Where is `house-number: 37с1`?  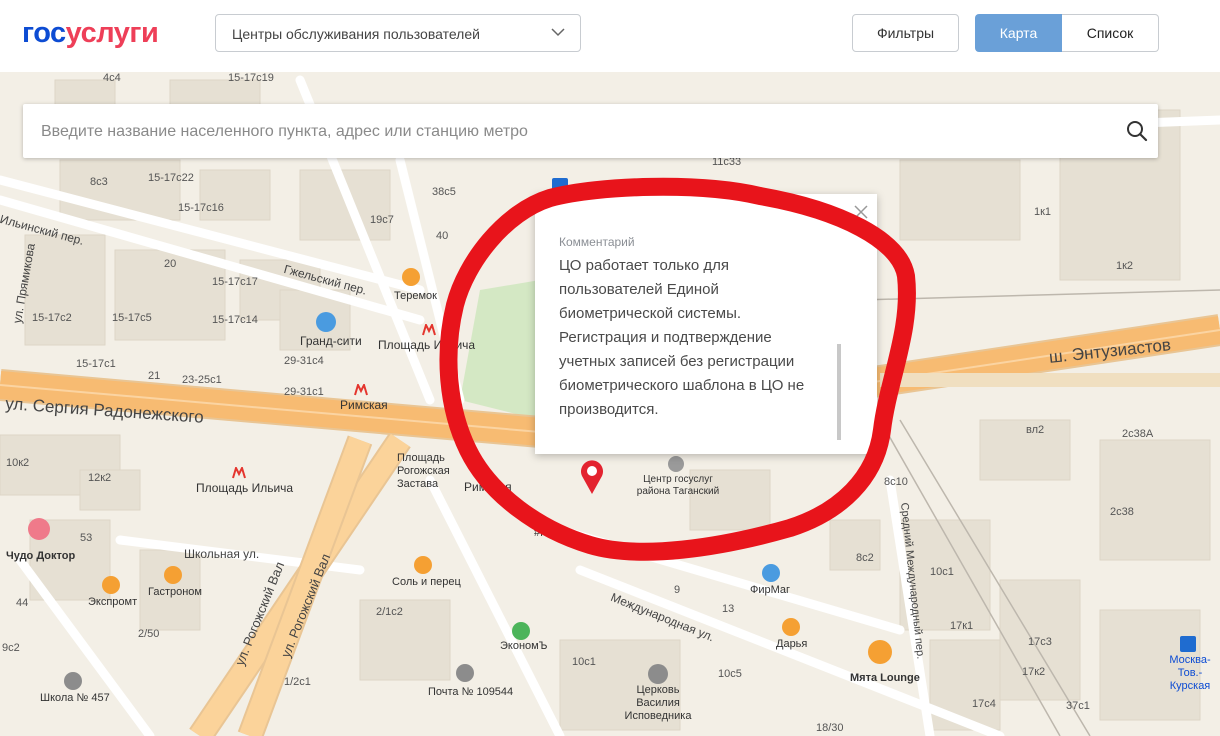 house-number: 37с1 is located at coordinates (1078, 706).